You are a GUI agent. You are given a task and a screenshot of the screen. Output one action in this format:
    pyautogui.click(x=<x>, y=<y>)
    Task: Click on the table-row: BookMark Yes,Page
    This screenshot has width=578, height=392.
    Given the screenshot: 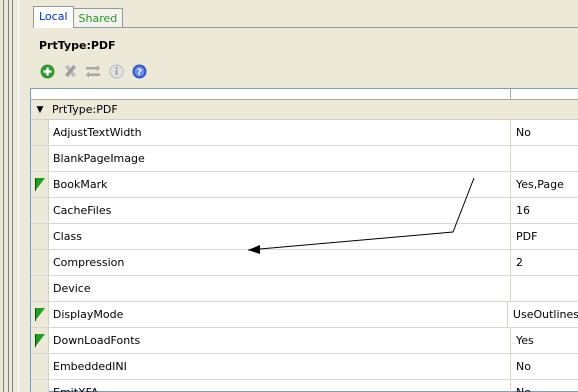 What is the action you would take?
    pyautogui.click(x=304, y=185)
    